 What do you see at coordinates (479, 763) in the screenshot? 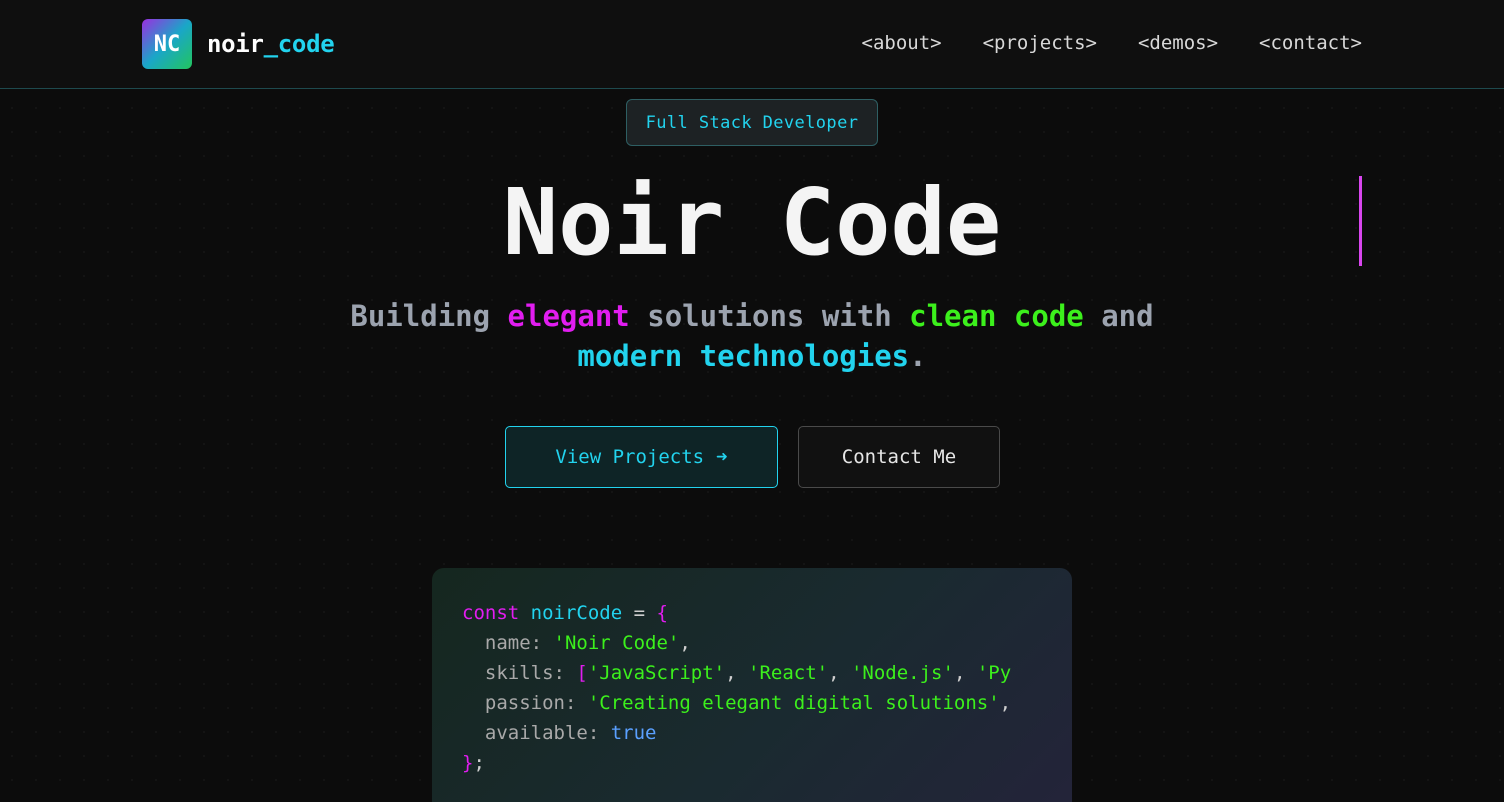
I see `code-semicolon: ;` at bounding box center [479, 763].